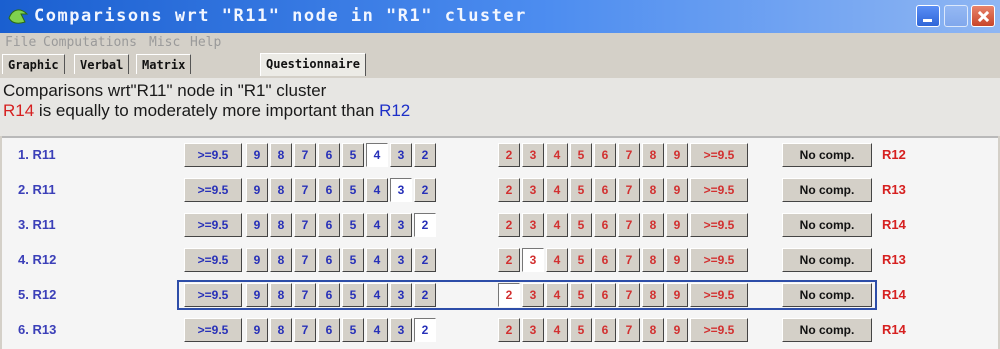 The image size is (1000, 349). Describe the element at coordinates (956, 16) in the screenshot. I see `maximize-button` at that location.